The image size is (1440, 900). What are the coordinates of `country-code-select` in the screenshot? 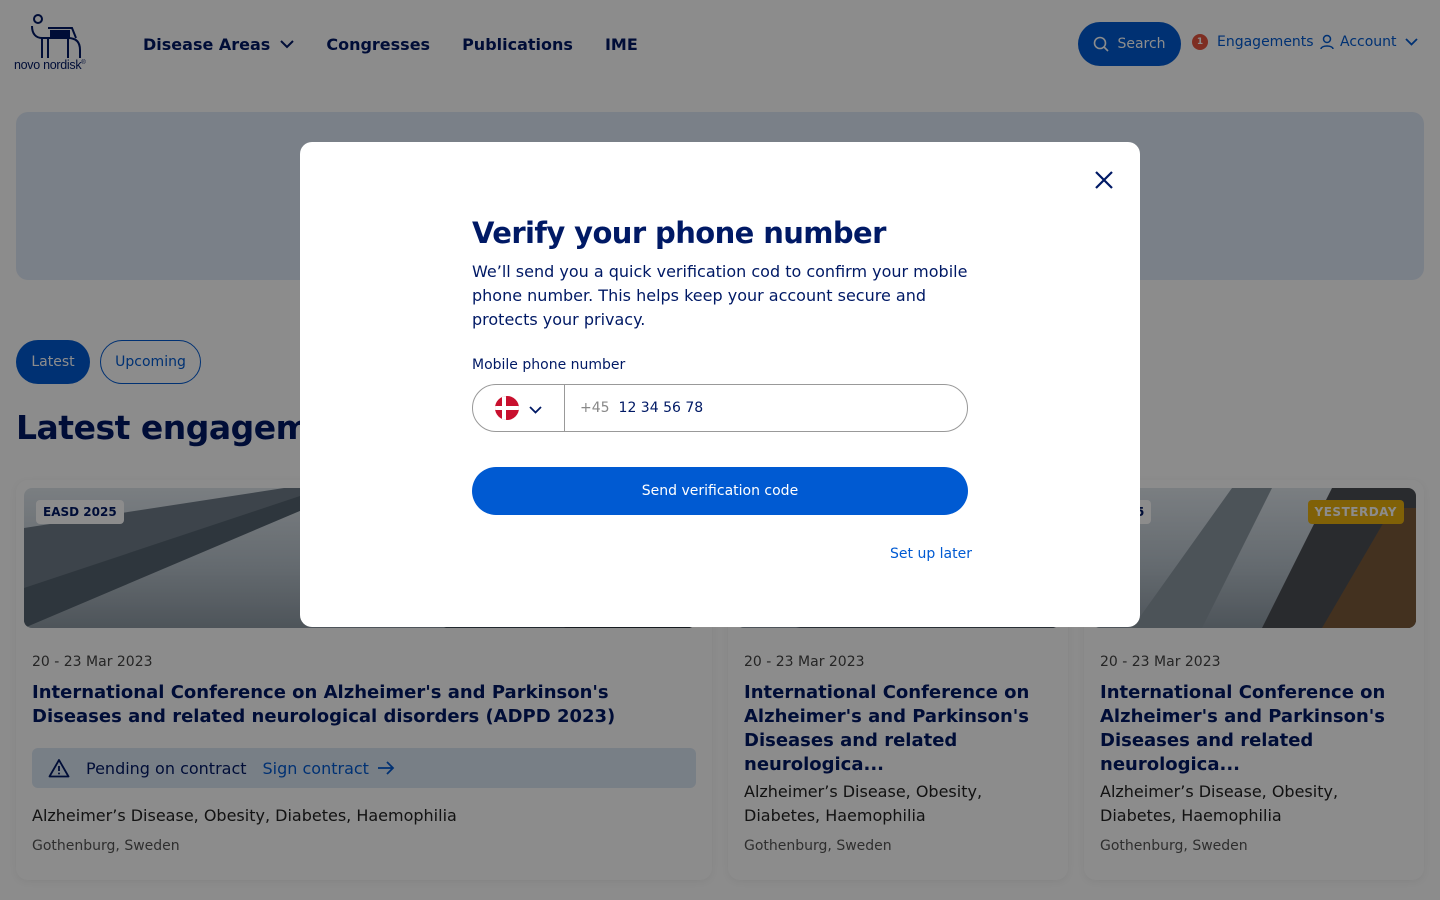 It's located at (519, 408).